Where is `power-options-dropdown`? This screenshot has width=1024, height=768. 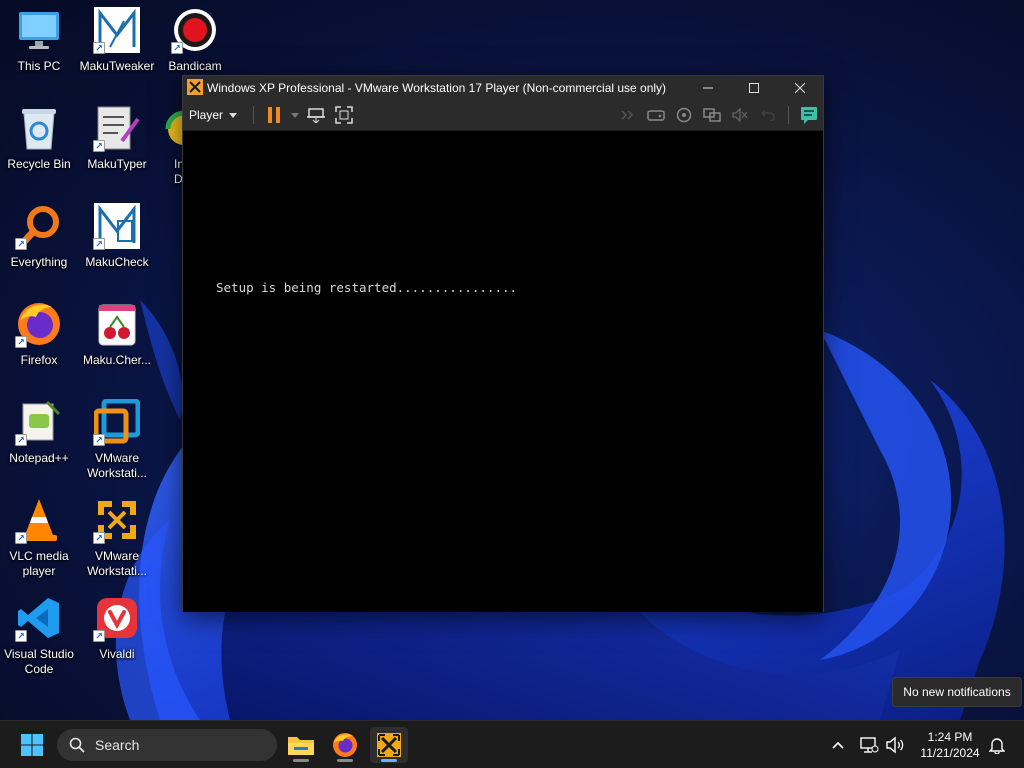 power-options-dropdown is located at coordinates (295, 115).